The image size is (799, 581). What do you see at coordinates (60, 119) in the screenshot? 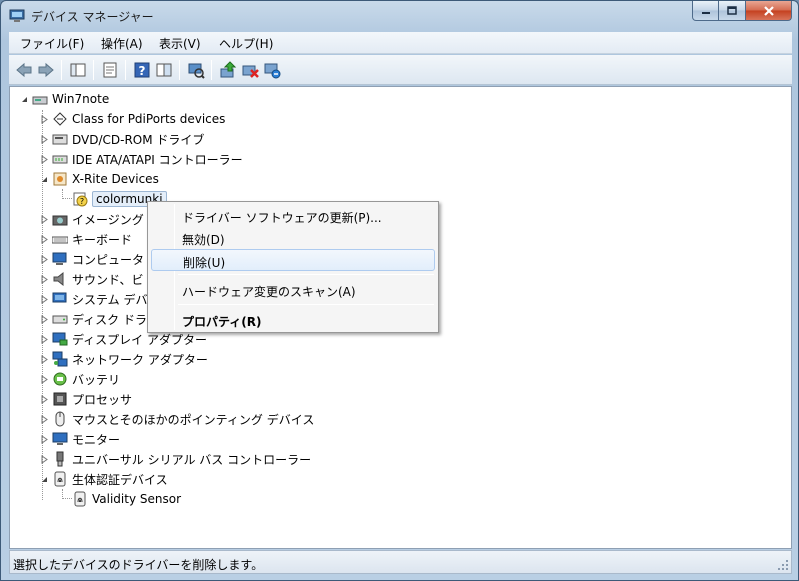
I see `ports-icon` at bounding box center [60, 119].